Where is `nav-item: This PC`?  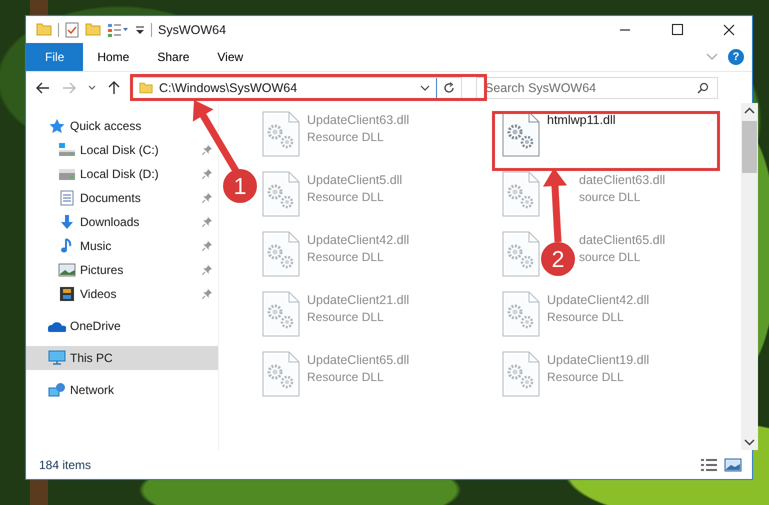 nav-item: This PC is located at coordinates (122, 358).